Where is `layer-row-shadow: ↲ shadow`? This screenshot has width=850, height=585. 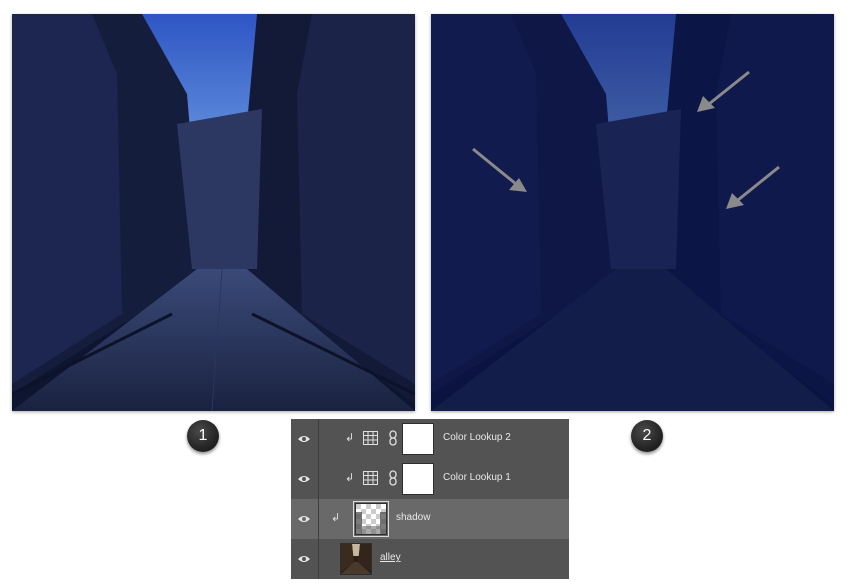
layer-row-shadow: ↲ shadow is located at coordinates (430, 519).